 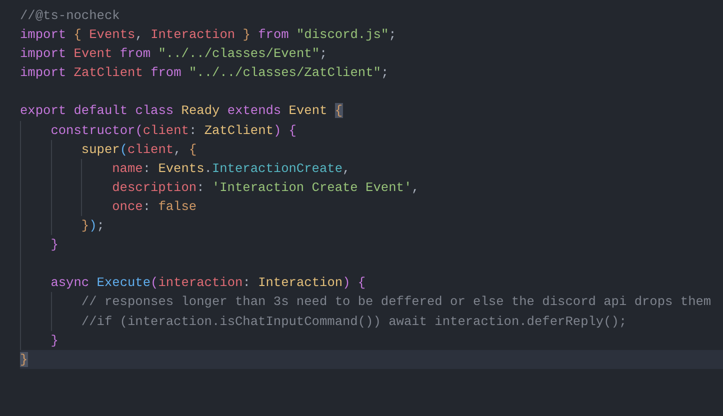 I want to click on code-line: async Execute(interaction: Interaction) {, so click(x=371, y=282).